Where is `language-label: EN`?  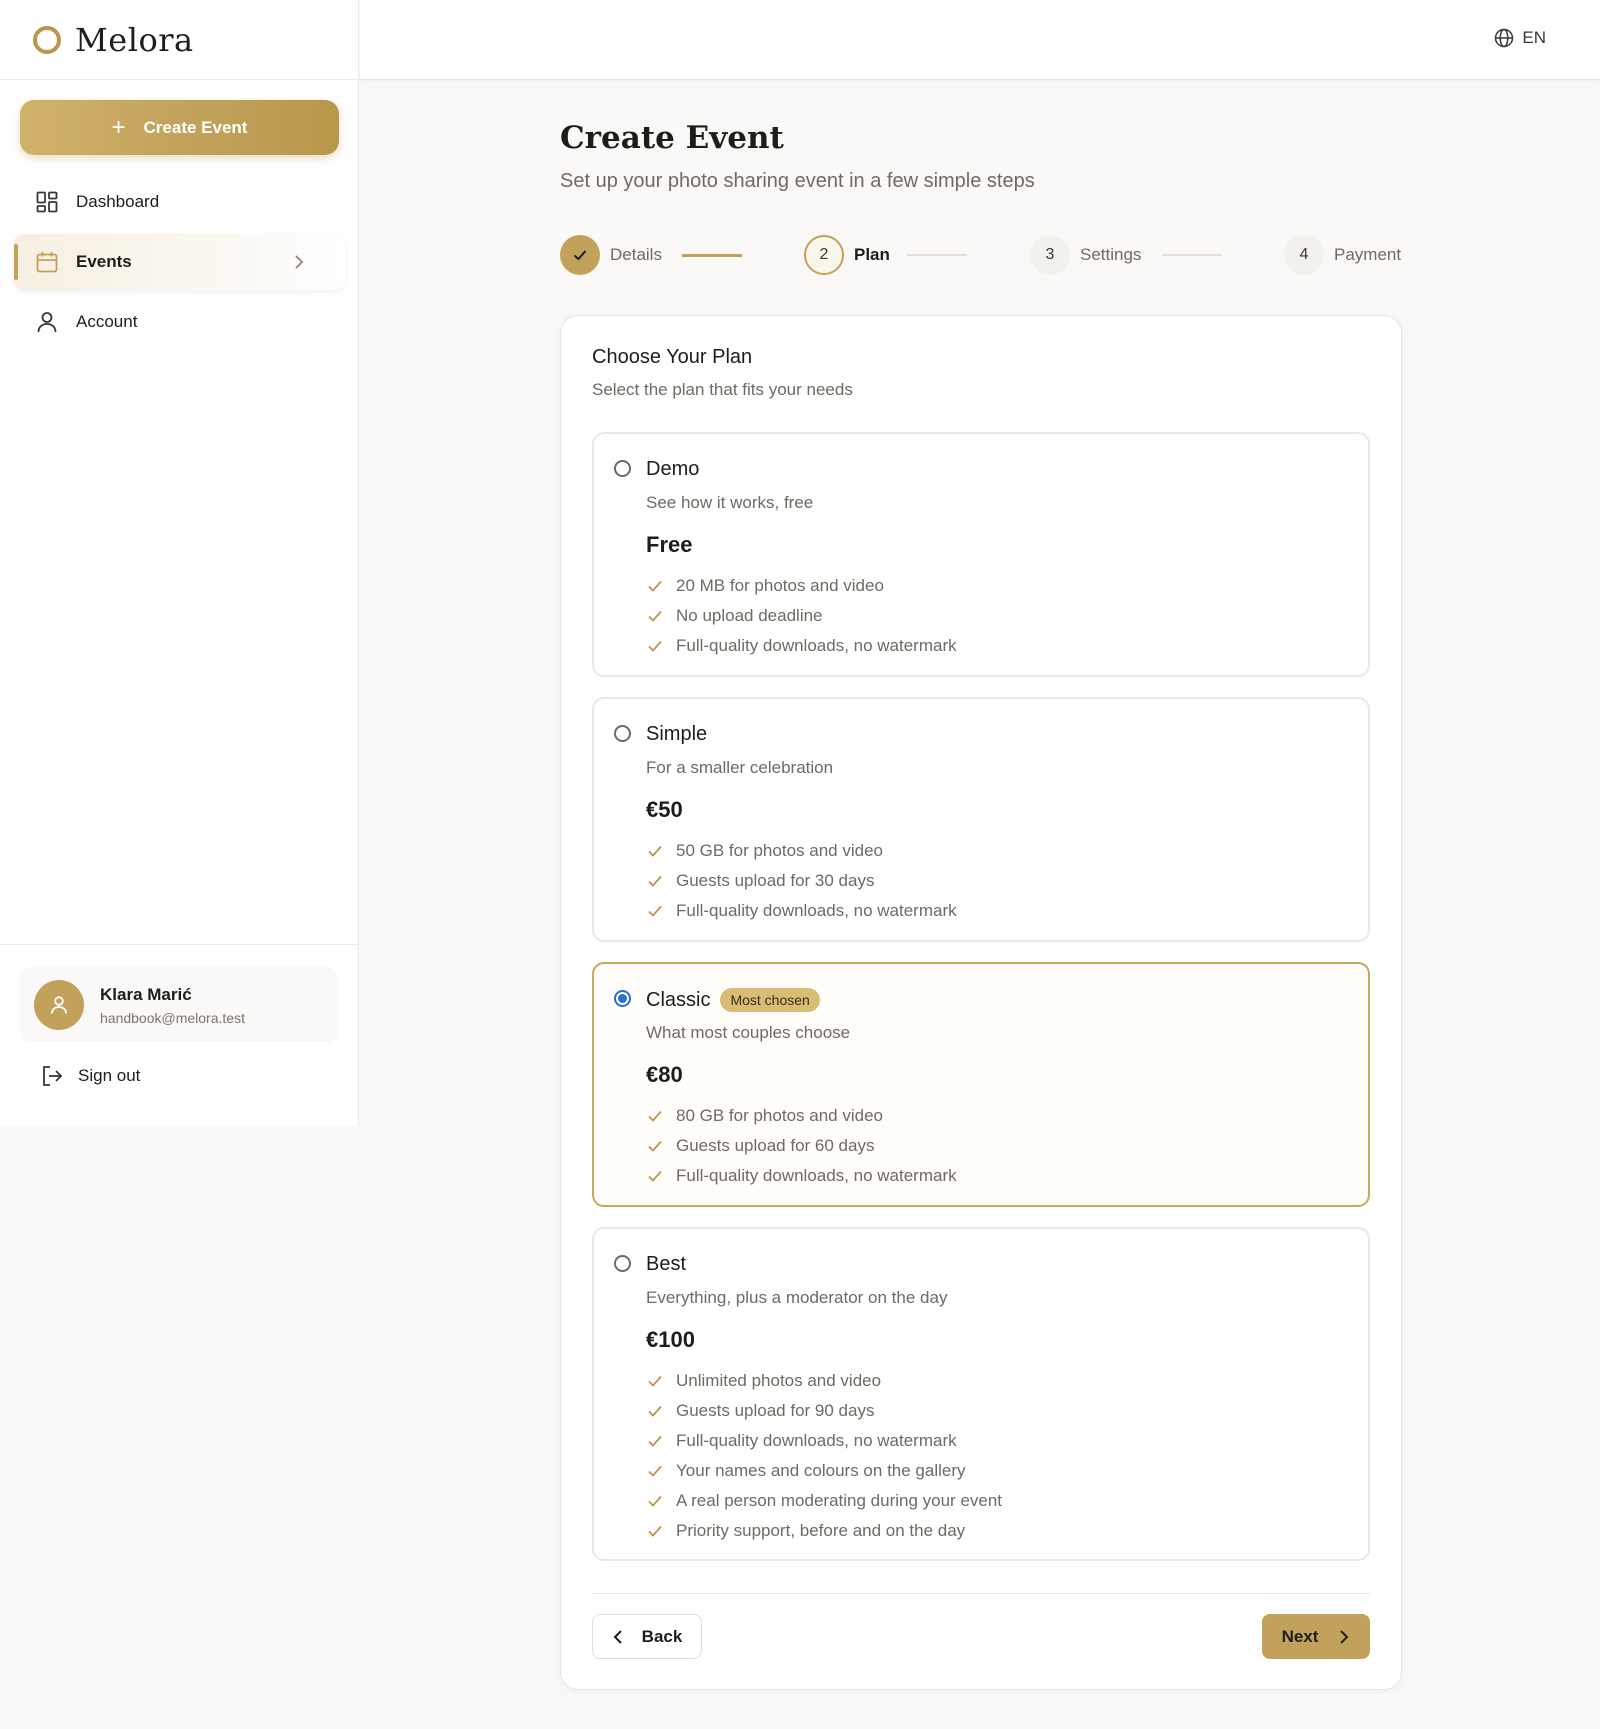 language-label: EN is located at coordinates (1534, 37).